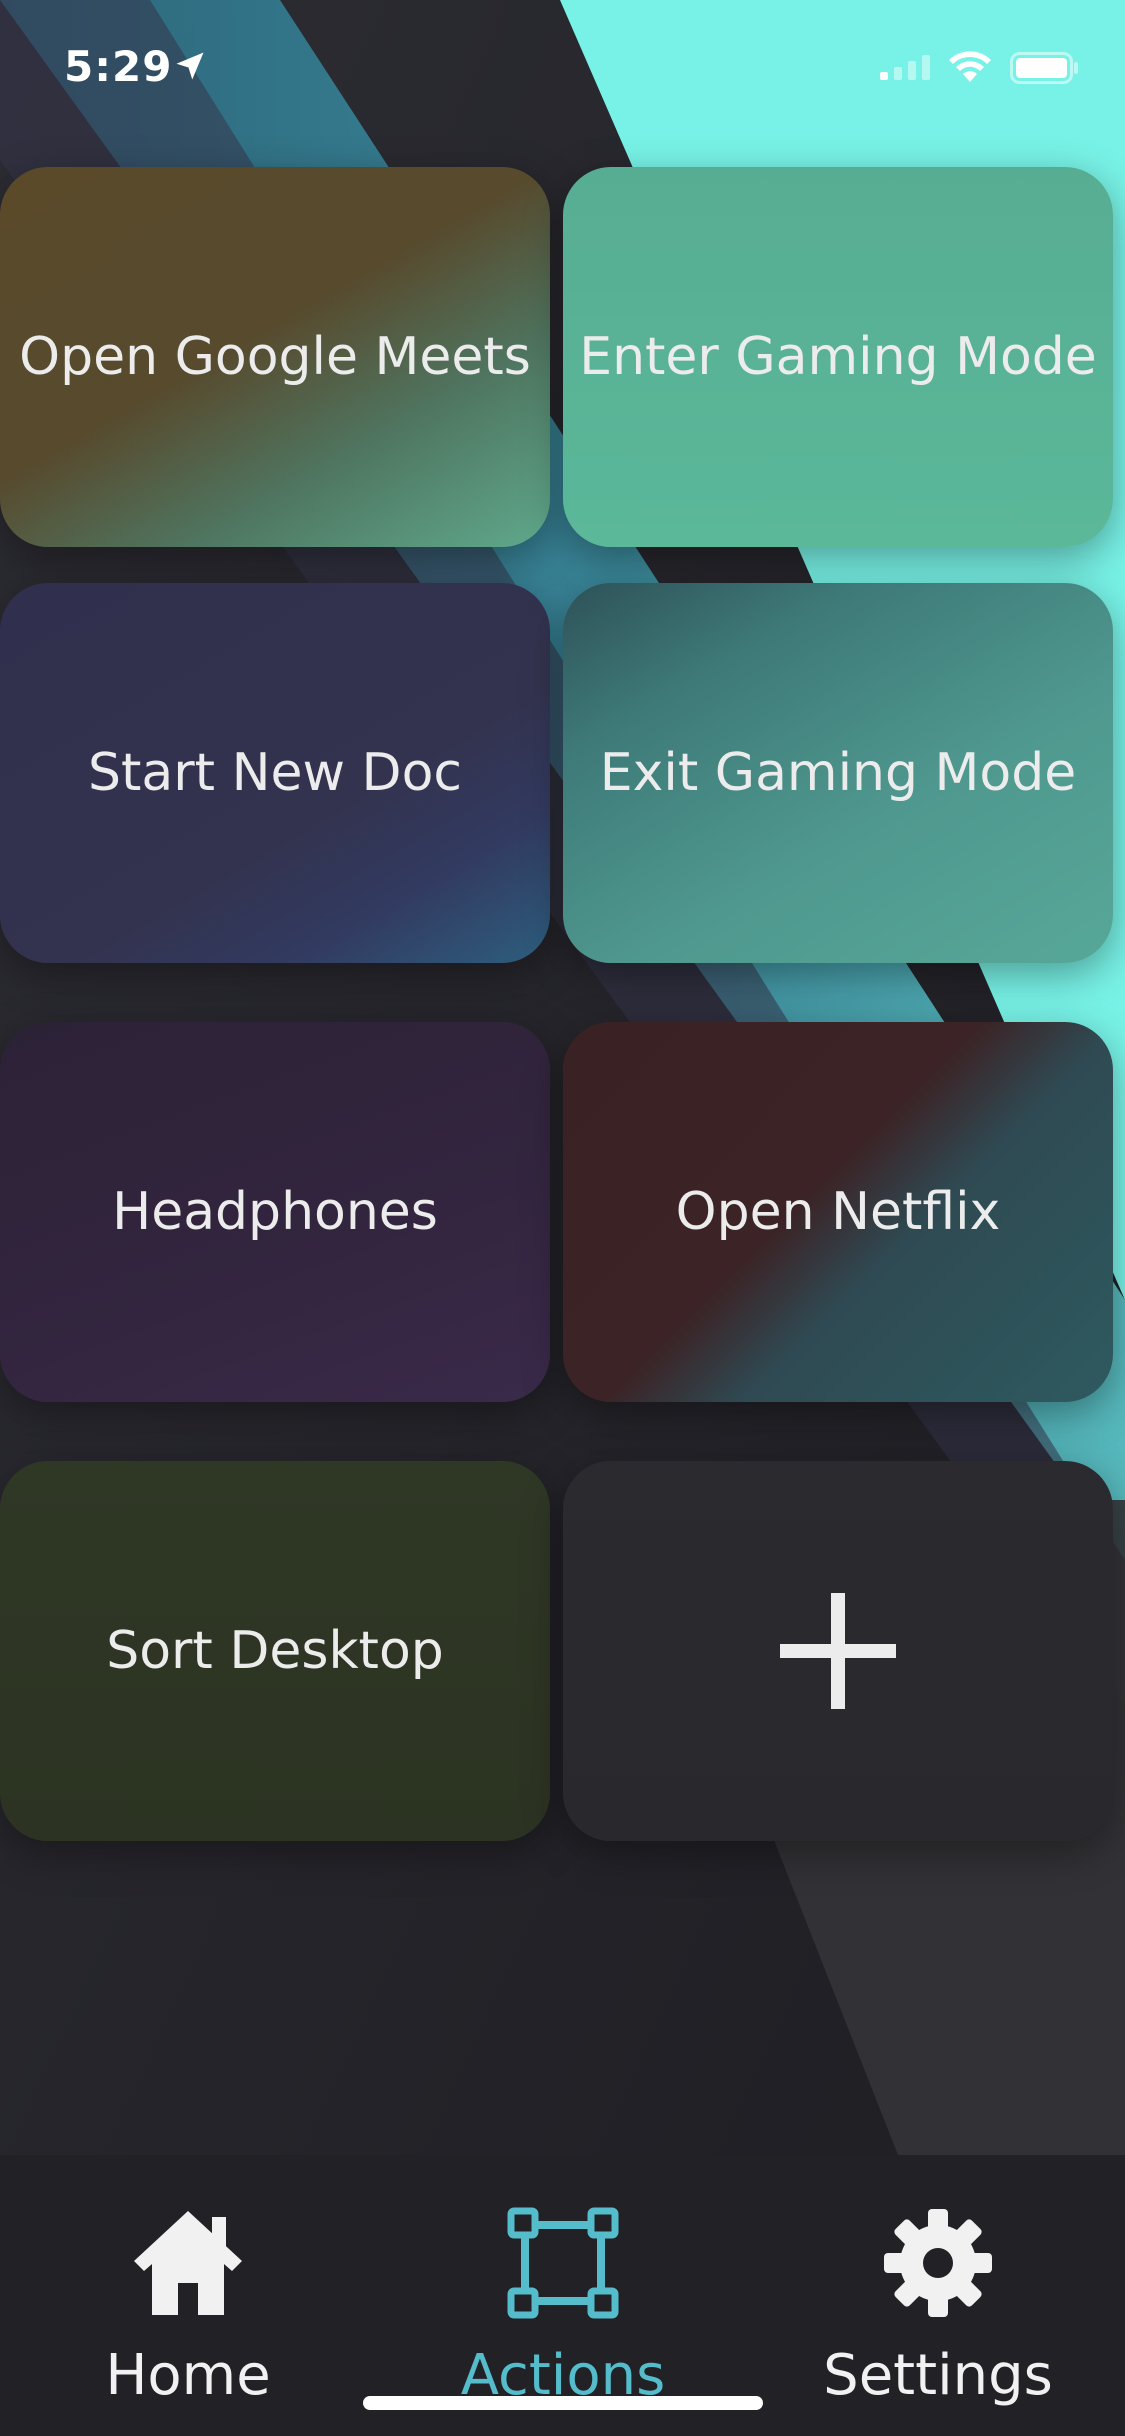 The image size is (1125, 2436). Describe the element at coordinates (188, 2375) in the screenshot. I see `tab-home-label: Home` at that location.